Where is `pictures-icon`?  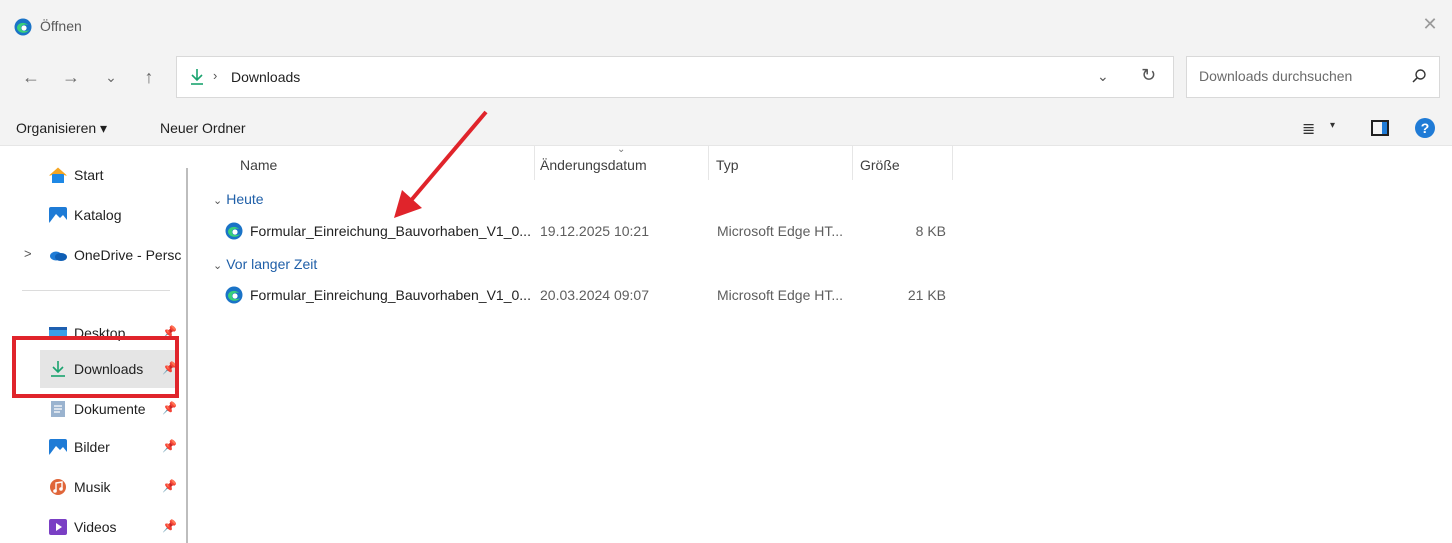 pictures-icon is located at coordinates (58, 447).